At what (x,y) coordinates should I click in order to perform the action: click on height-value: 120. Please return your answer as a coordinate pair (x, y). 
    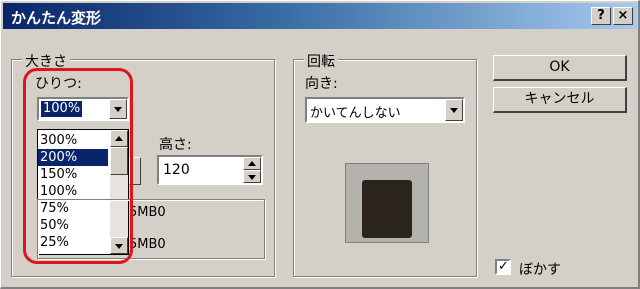
    Looking at the image, I should click on (176, 170).